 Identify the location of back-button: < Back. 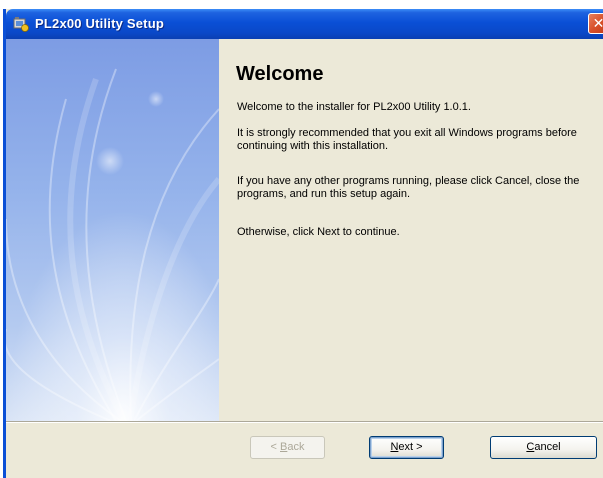
(287, 447).